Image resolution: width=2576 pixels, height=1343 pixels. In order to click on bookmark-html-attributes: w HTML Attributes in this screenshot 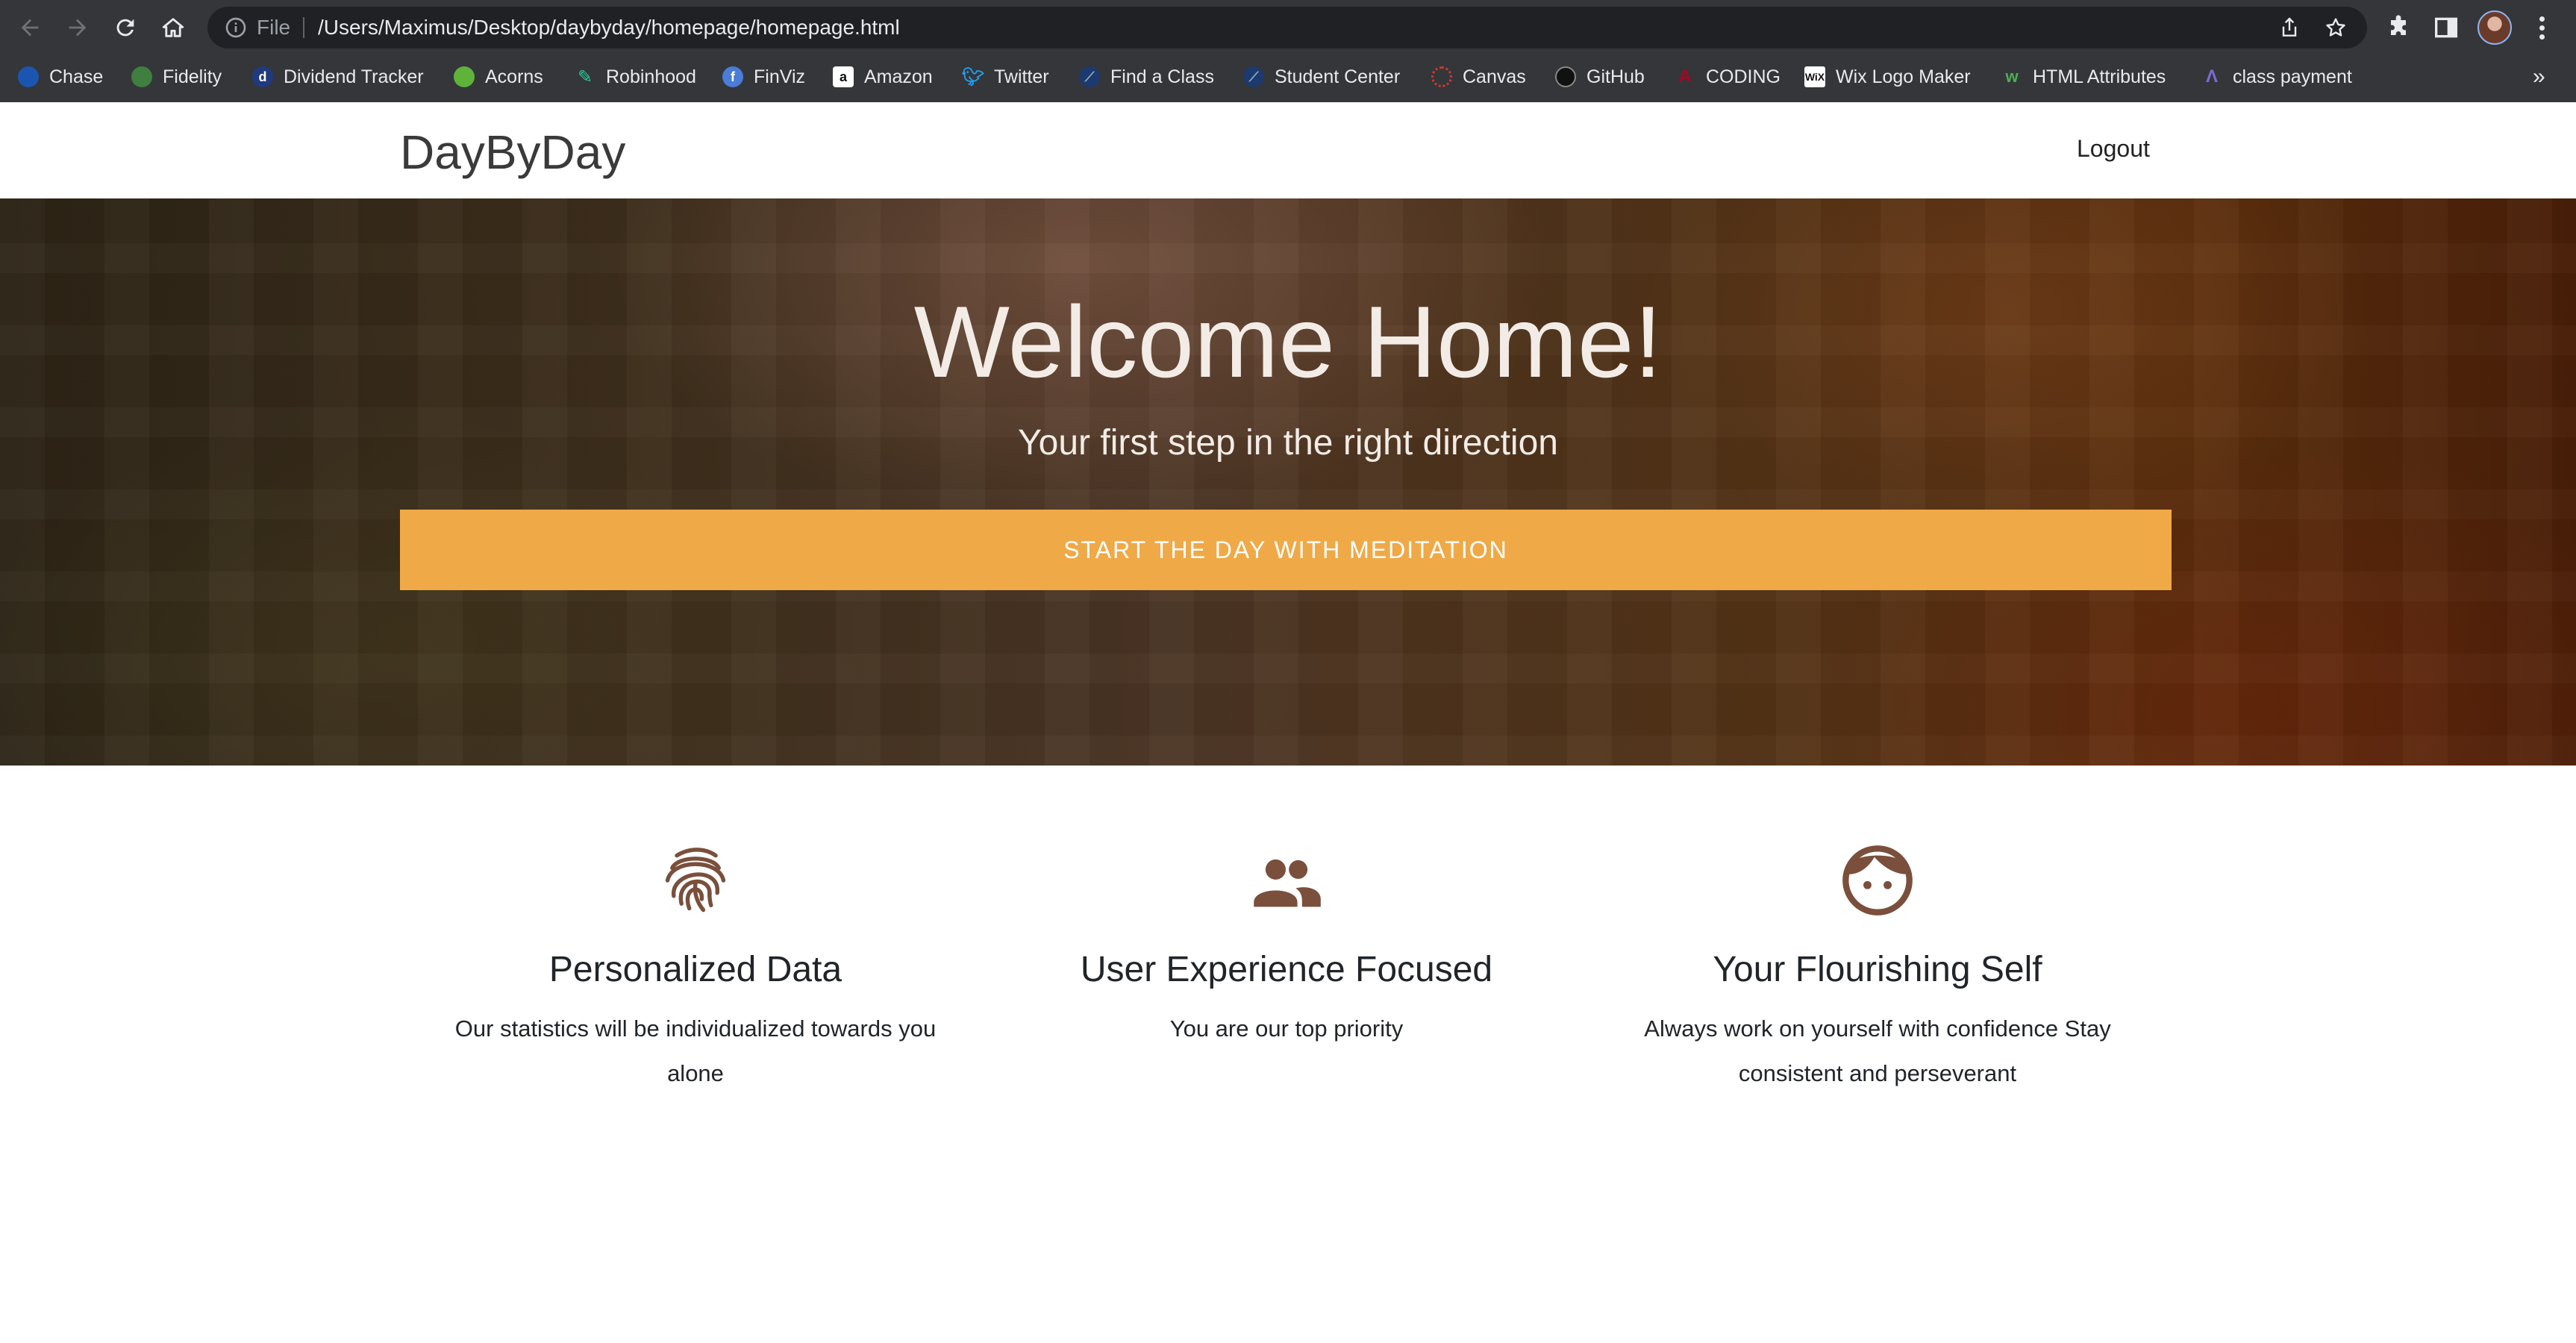, I will do `click(2083, 77)`.